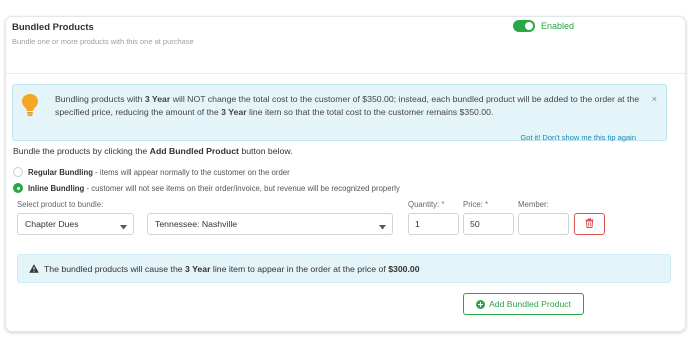 The image size is (690, 350). Describe the element at coordinates (433, 224) in the screenshot. I see `quantity-input: 1` at that location.